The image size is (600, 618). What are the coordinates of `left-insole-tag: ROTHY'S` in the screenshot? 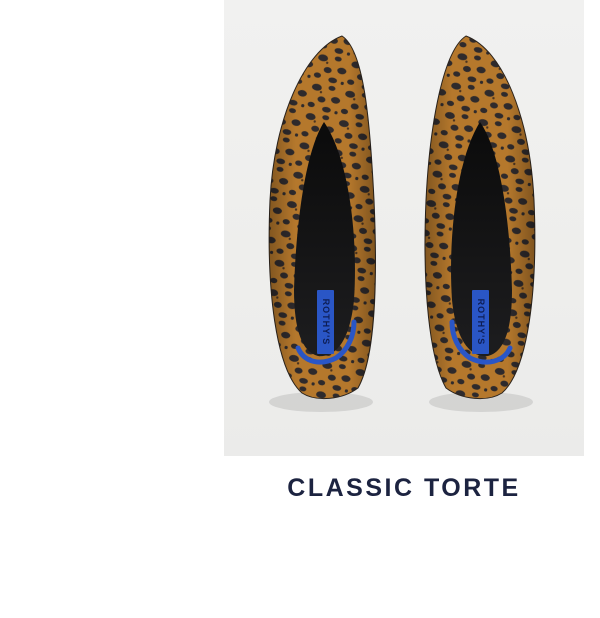 It's located at (325, 322).